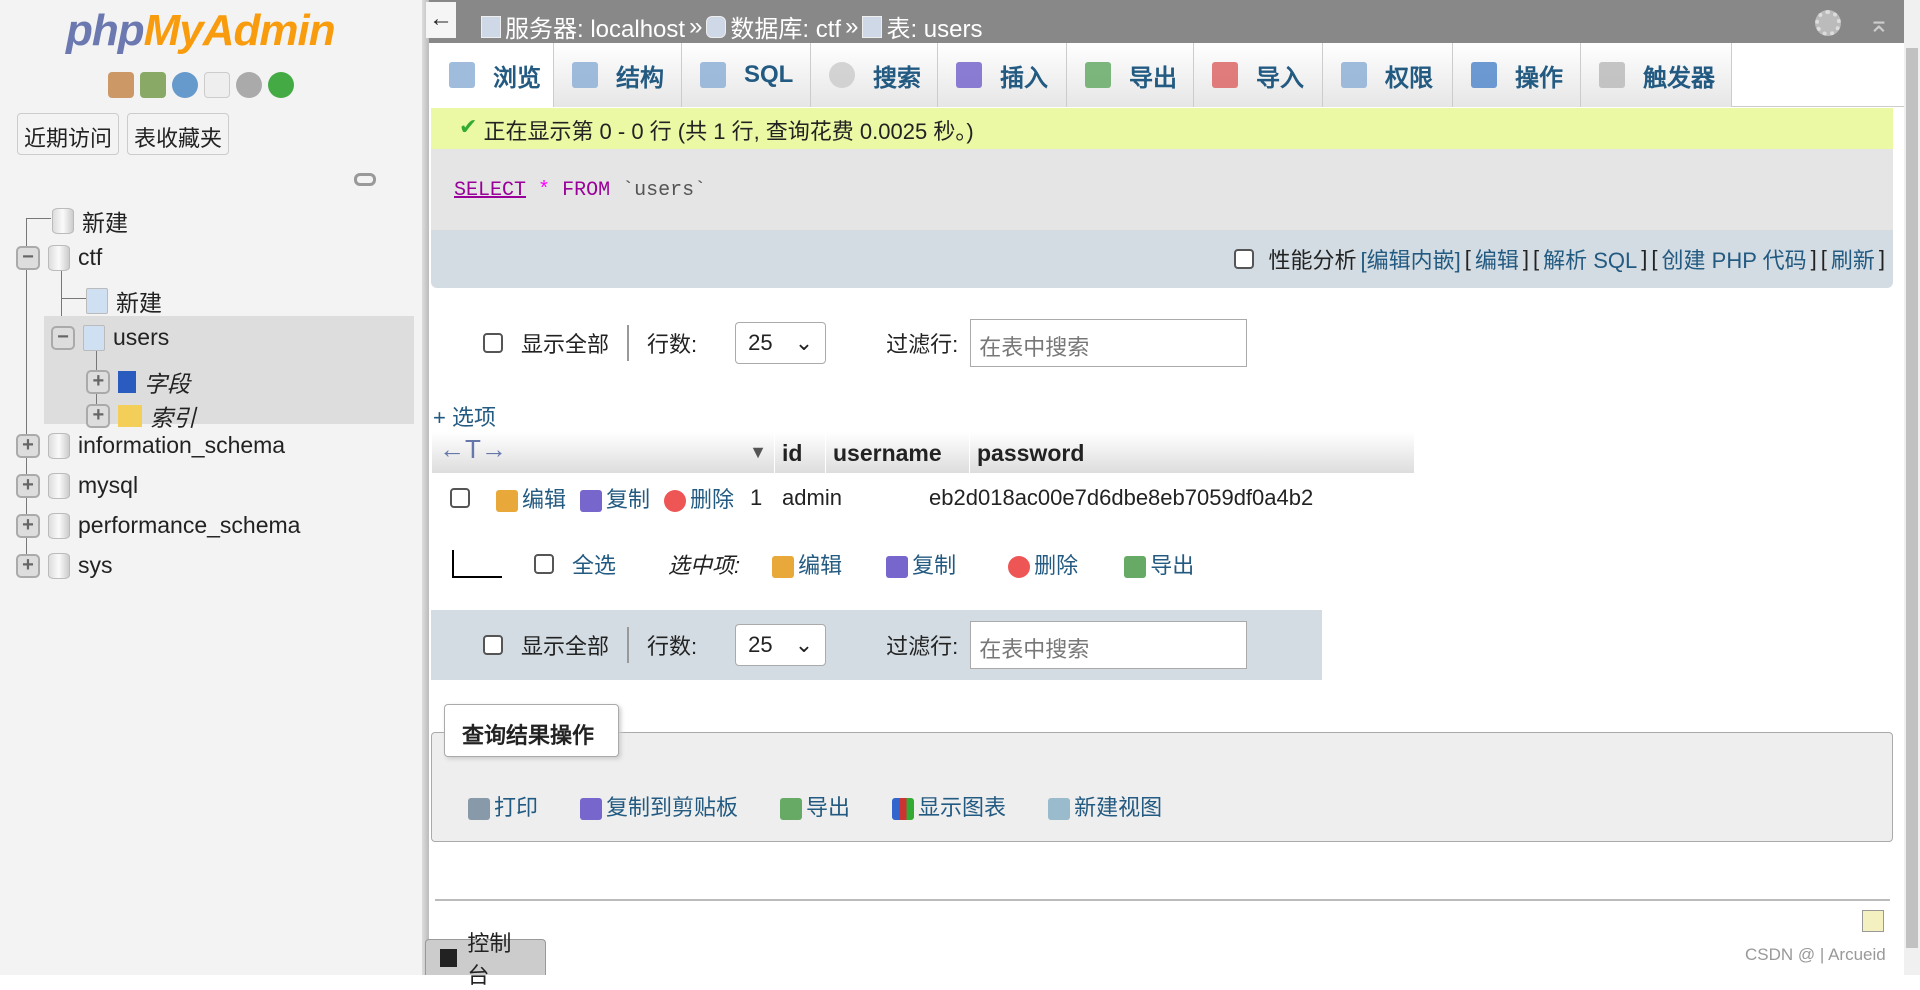 The height and width of the screenshot is (990, 1920). I want to click on home-icon, so click(121, 85).